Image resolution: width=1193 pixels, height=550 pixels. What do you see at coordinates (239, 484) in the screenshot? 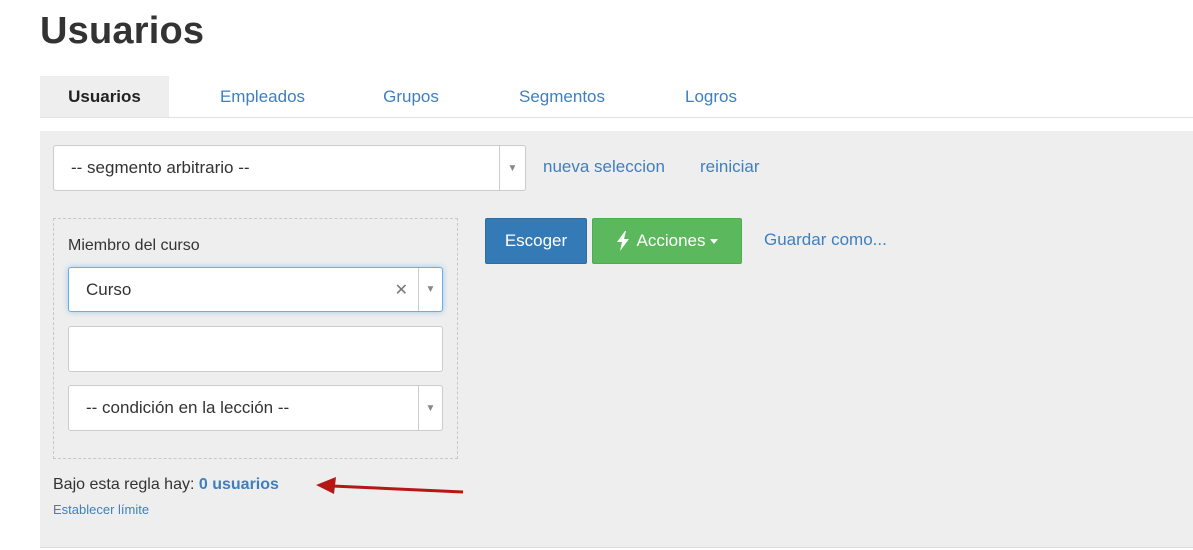
I see `user-count-link: 0 usuarios` at bounding box center [239, 484].